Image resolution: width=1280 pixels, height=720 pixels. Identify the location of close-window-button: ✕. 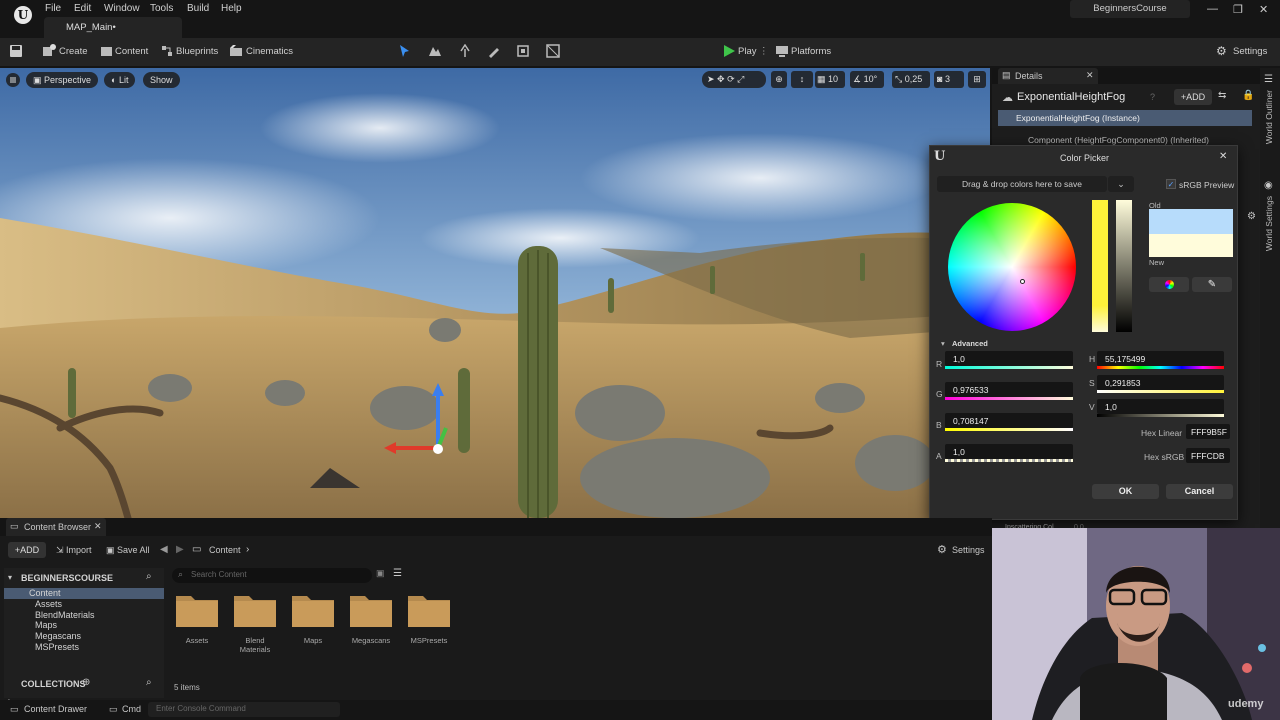
(1263, 9).